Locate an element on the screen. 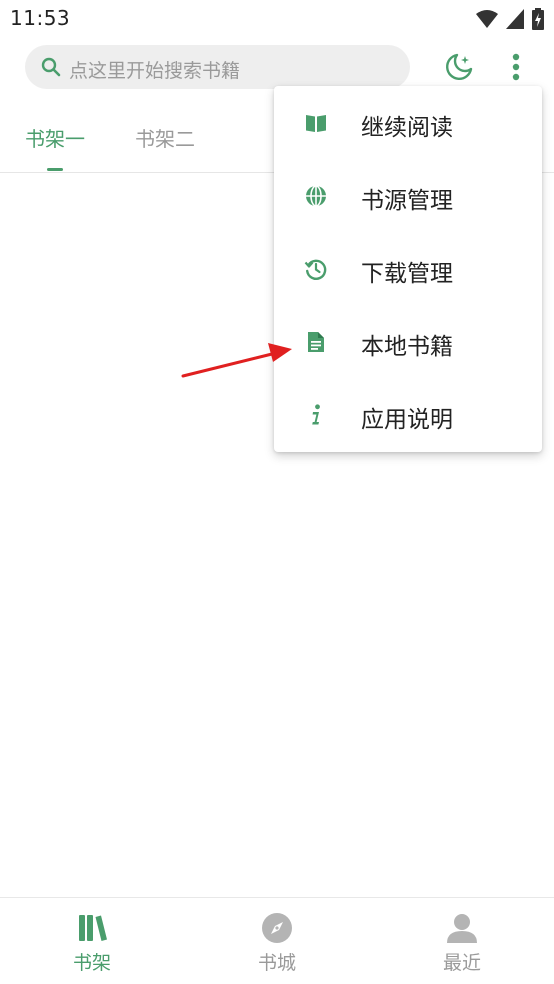 This screenshot has width=554, height=984. globe-icon is located at coordinates (316, 196).